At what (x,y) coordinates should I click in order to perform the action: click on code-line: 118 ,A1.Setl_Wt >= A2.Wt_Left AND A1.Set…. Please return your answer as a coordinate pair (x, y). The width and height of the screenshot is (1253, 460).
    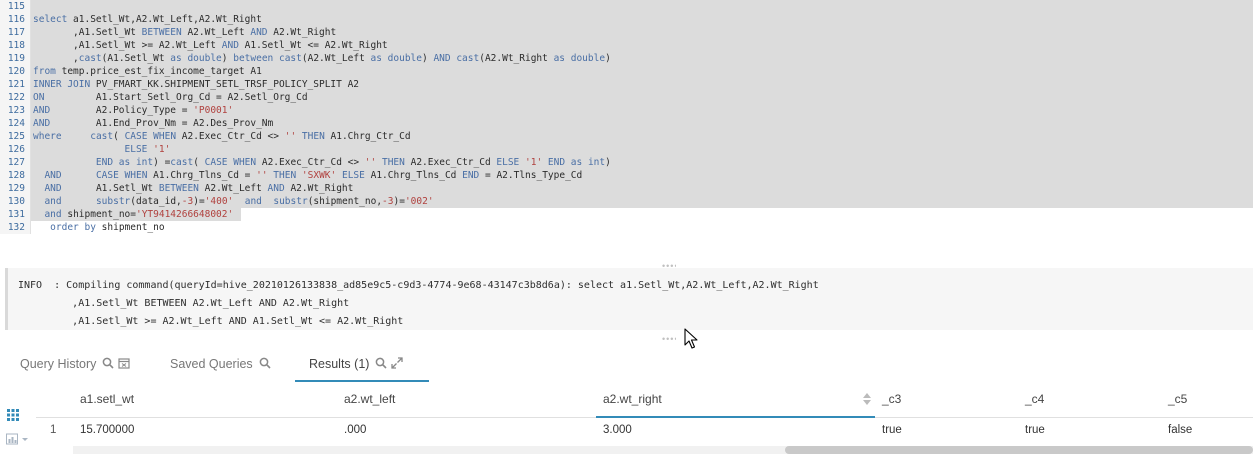
    Looking at the image, I should click on (626, 45).